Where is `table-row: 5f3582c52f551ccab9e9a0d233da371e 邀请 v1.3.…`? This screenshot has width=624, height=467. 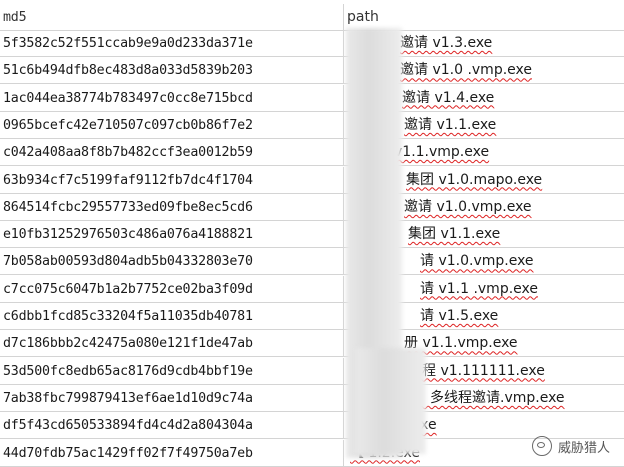 table-row: 5f3582c52f551ccab9e9a0d233da371e 邀请 v1.3.… is located at coordinates (312, 43).